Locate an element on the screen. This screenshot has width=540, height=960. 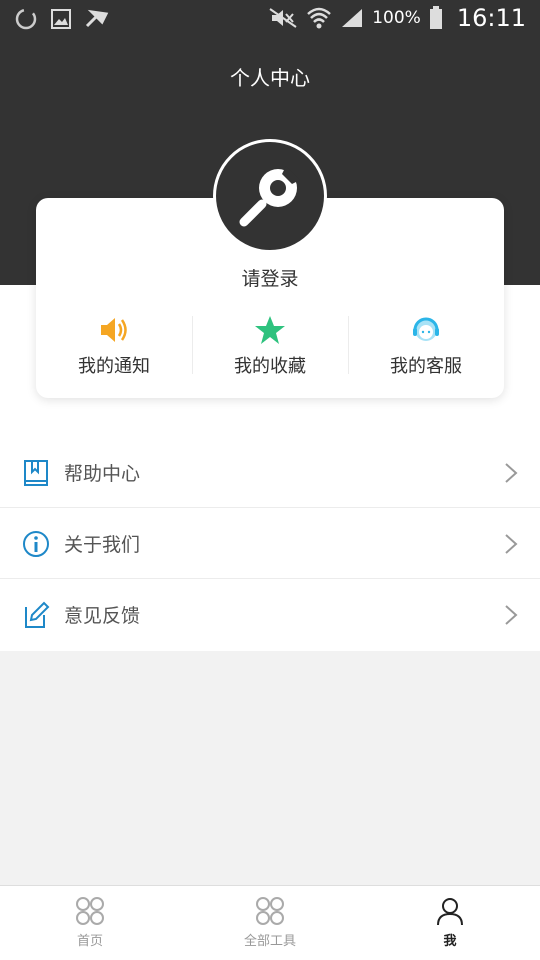
speaker-icon is located at coordinates (114, 330).